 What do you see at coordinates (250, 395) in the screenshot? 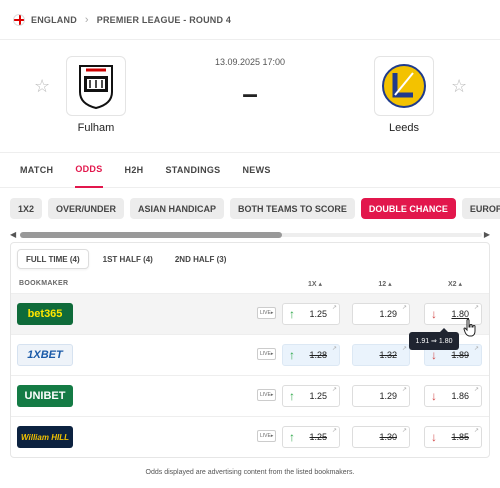
I see `table-row: UNIBET LIVE▸ ↑ 1.25 ↗ 1.29 ↗ ↓ 1.86 ↗` at bounding box center [250, 395].